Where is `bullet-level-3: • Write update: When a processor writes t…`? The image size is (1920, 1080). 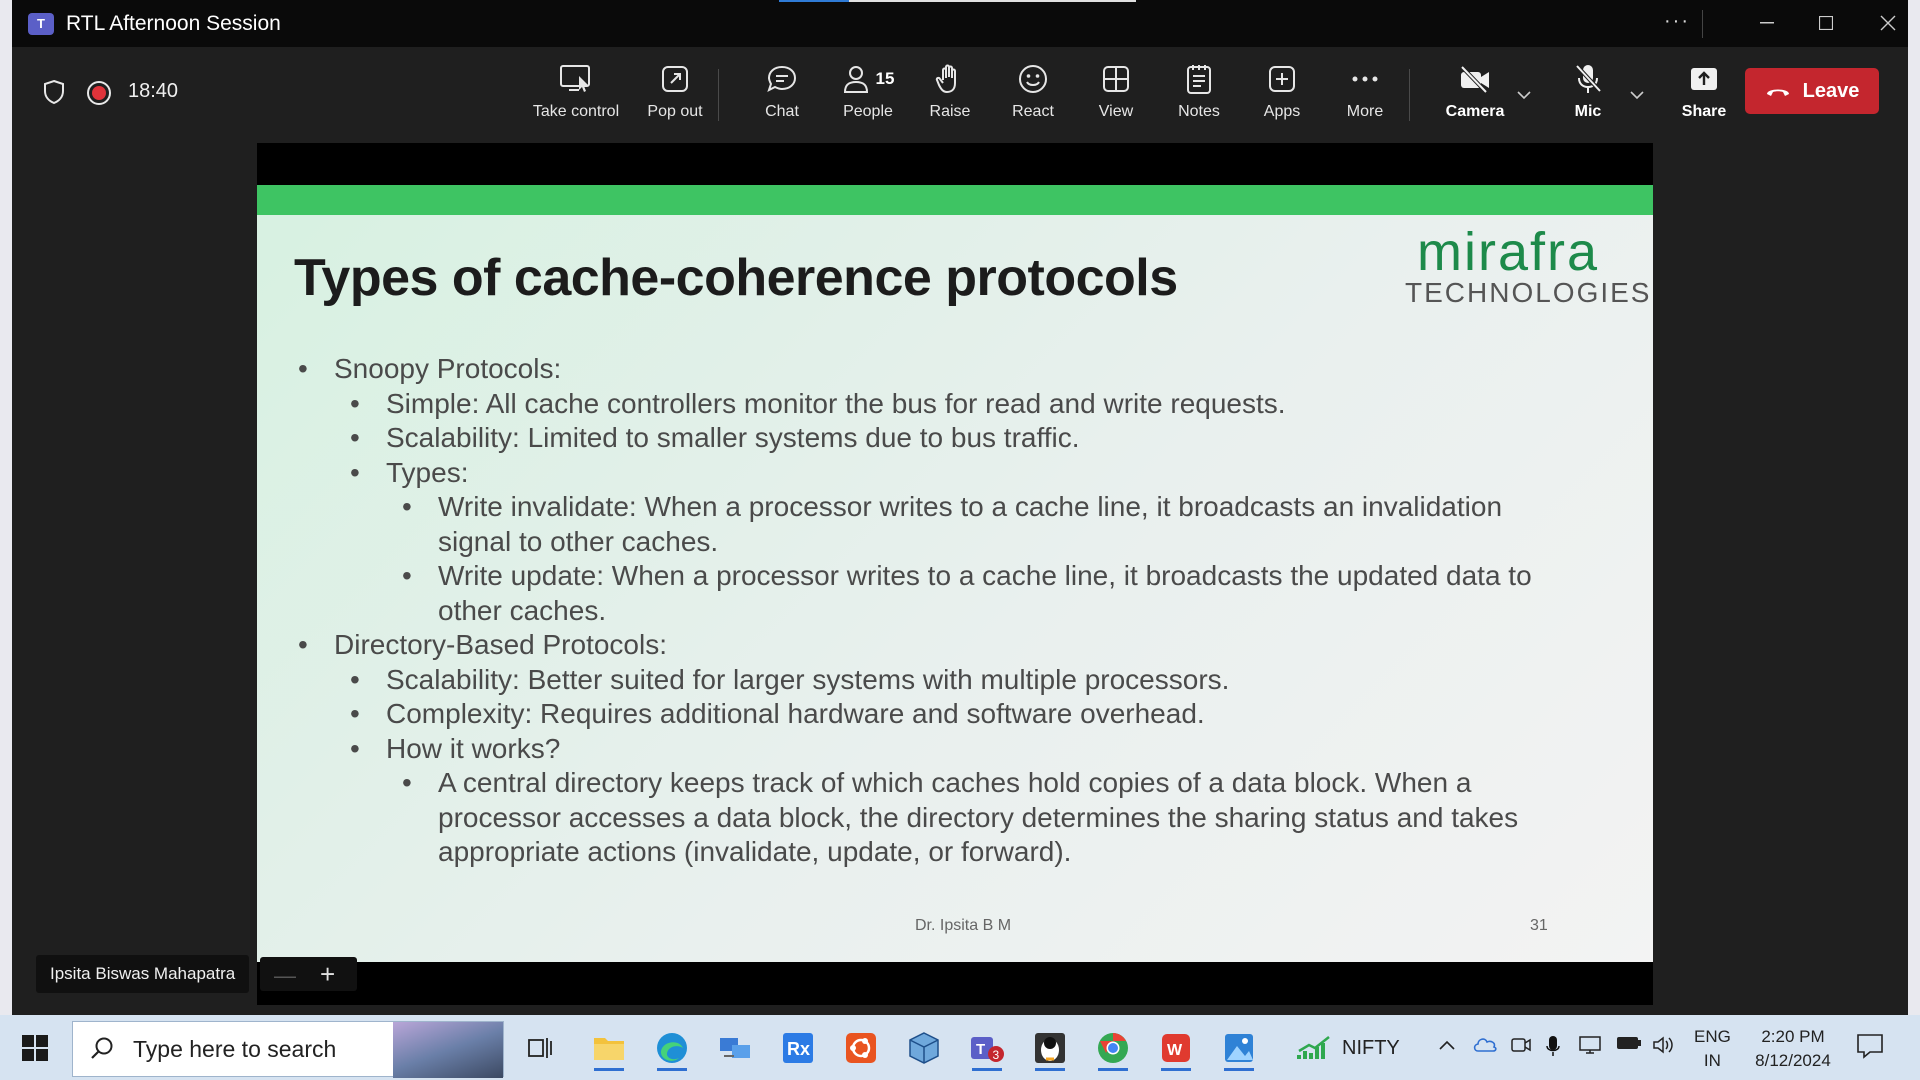 bullet-level-3: • Write update: When a processor writes t… is located at coordinates (967, 575).